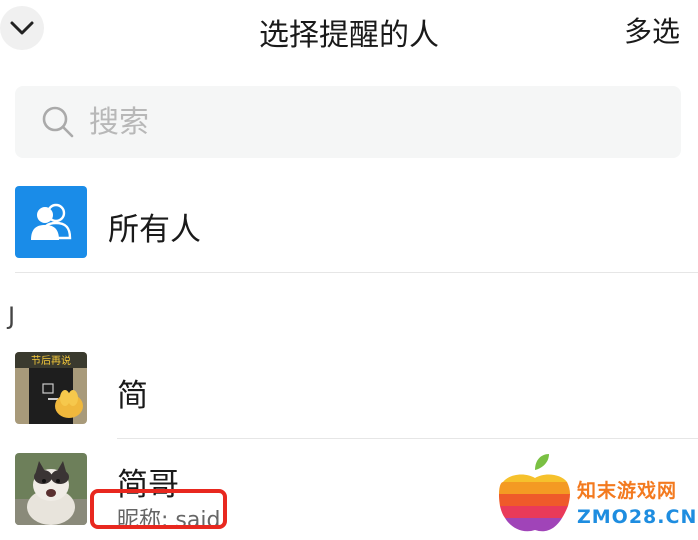  Describe the element at coordinates (349, 223) in the screenshot. I see `everyone-item: 所有人` at that location.